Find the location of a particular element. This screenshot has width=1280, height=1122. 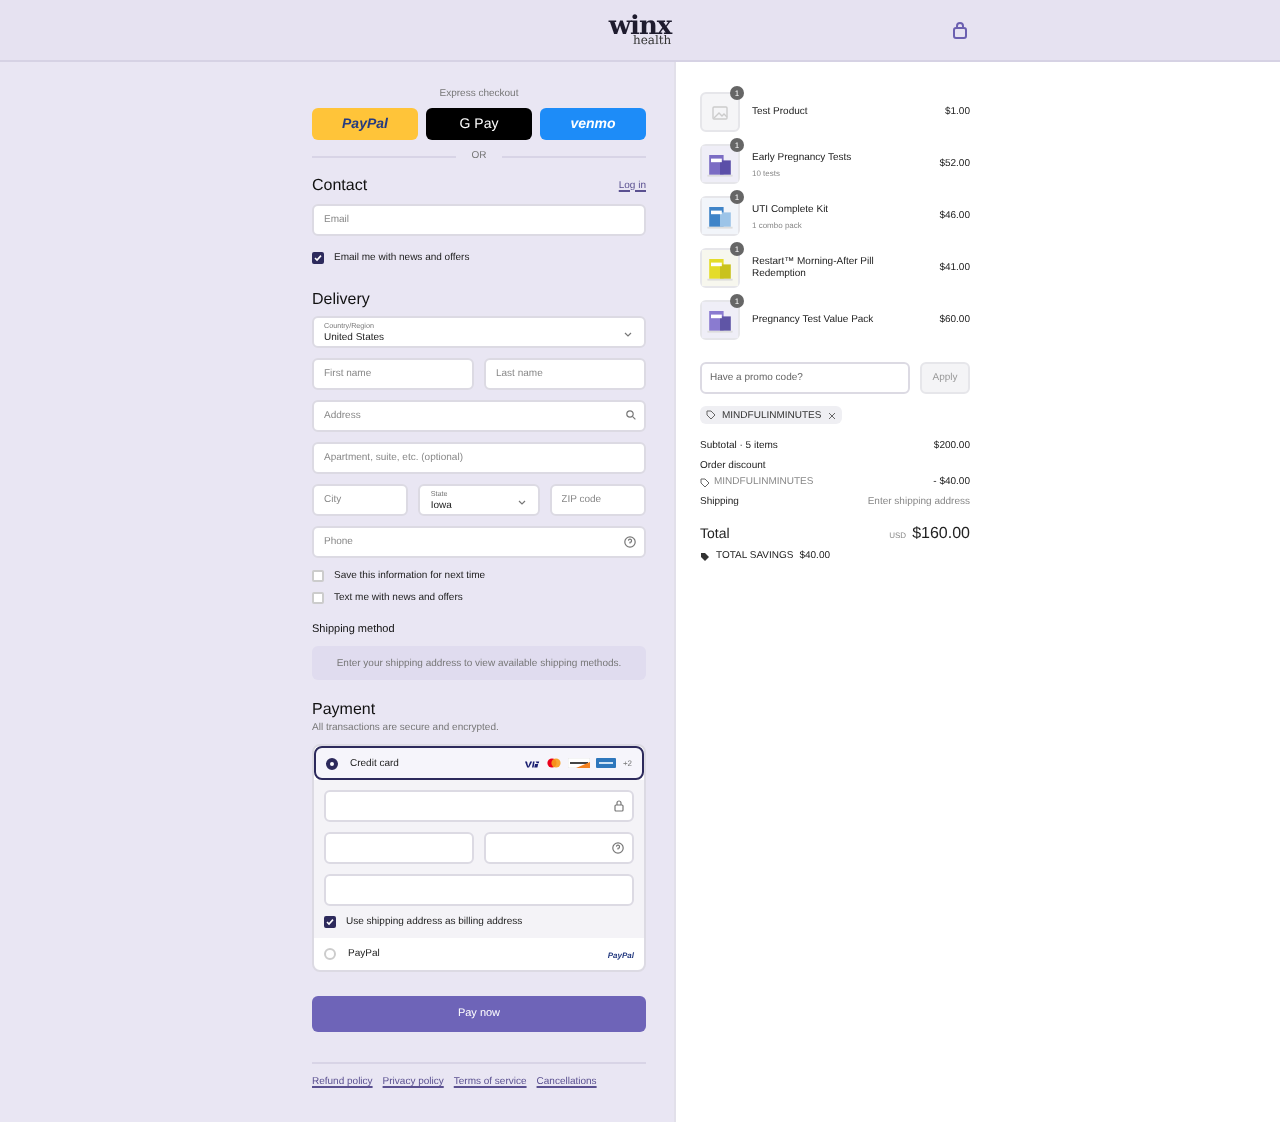

name-on-card-field is located at coordinates (479, 890).